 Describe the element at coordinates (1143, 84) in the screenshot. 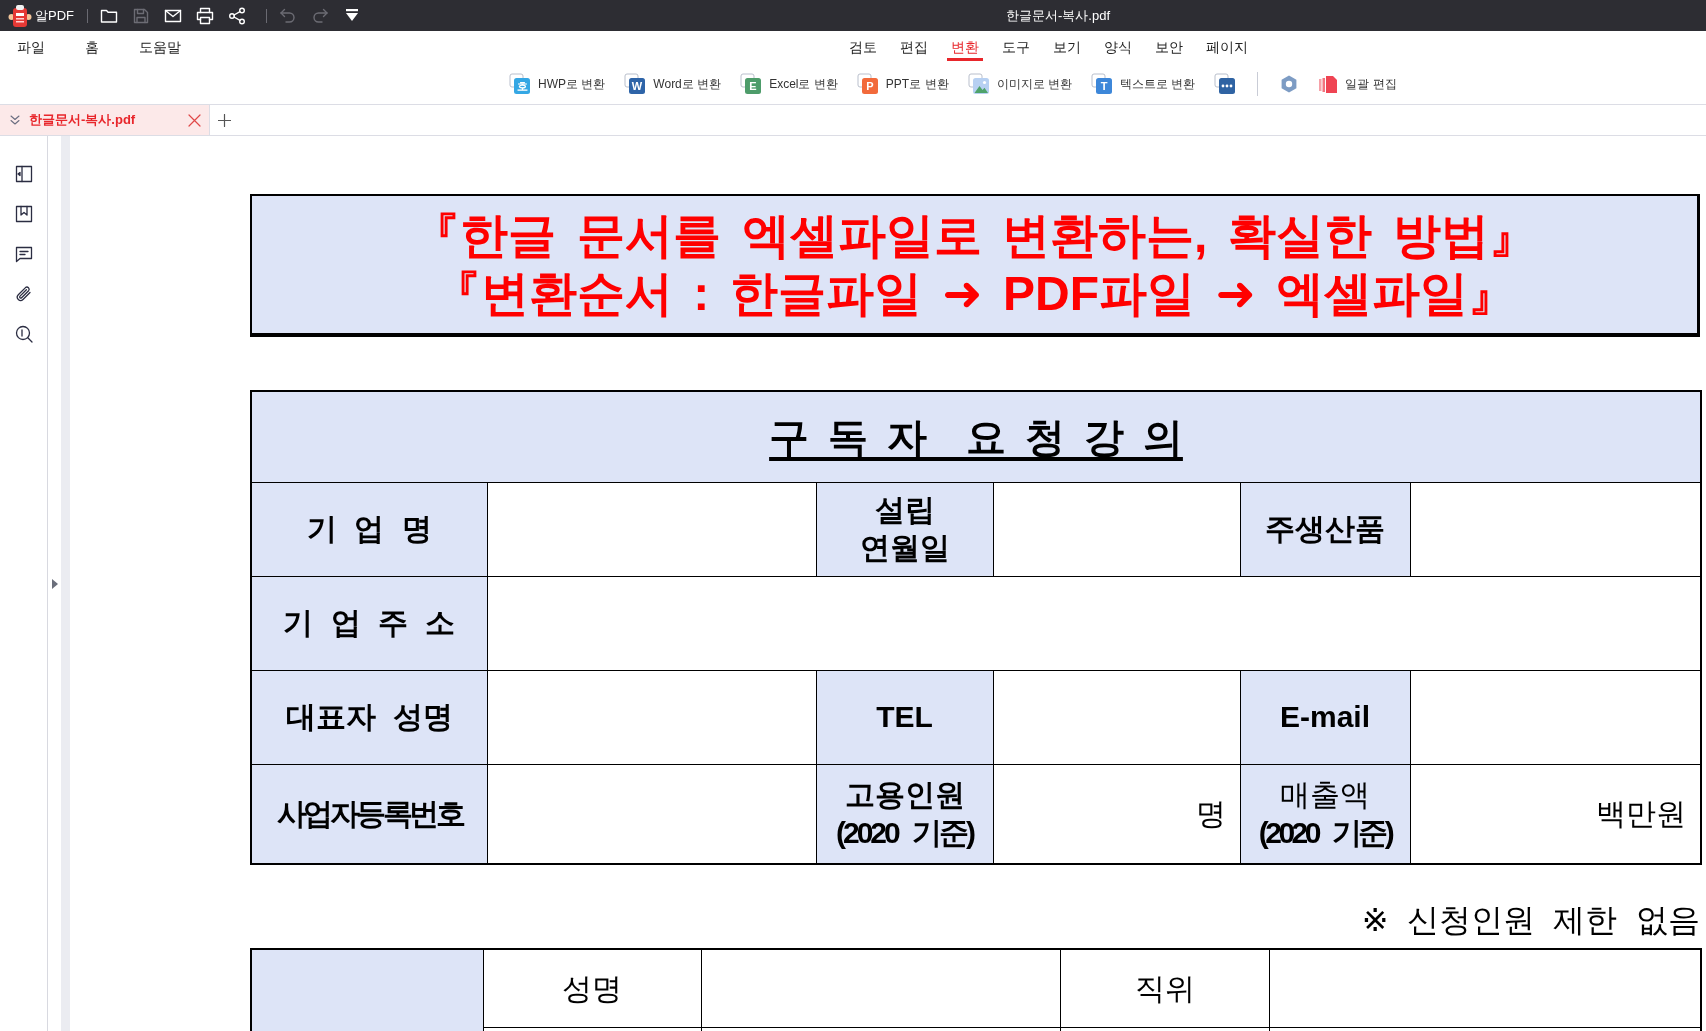

I see `text-convert-button: T 텍스트로 변환` at that location.